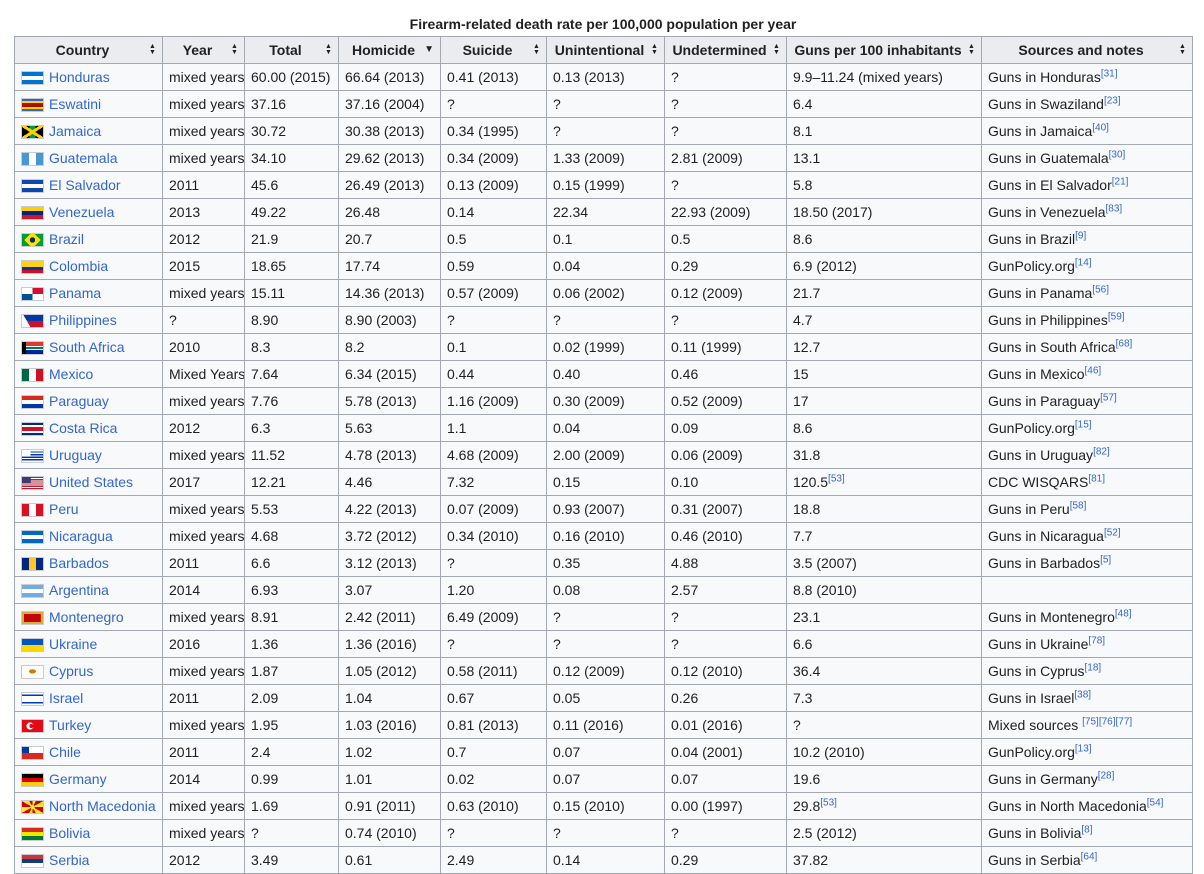 The height and width of the screenshot is (874, 1204). Describe the element at coordinates (1112, 100) in the screenshot. I see `reference-link: [23]` at that location.